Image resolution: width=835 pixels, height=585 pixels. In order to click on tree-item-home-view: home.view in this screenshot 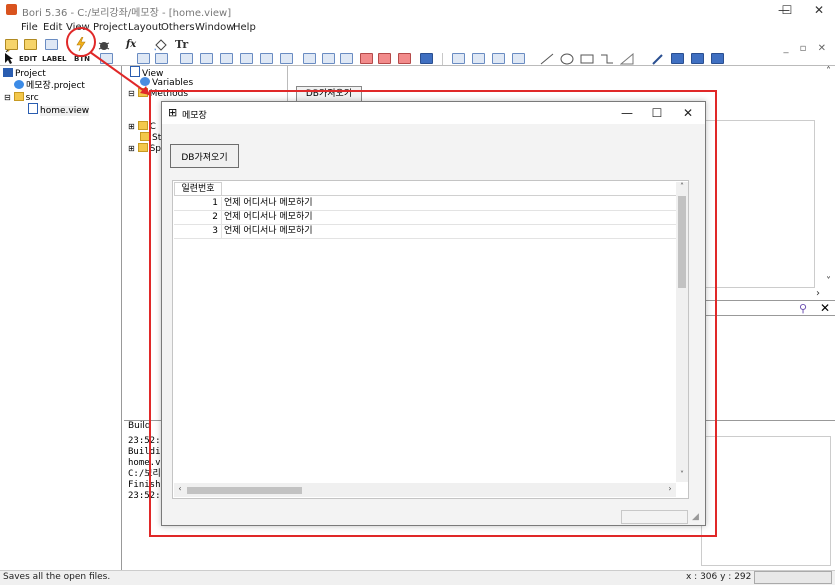, I will do `click(59, 109)`.